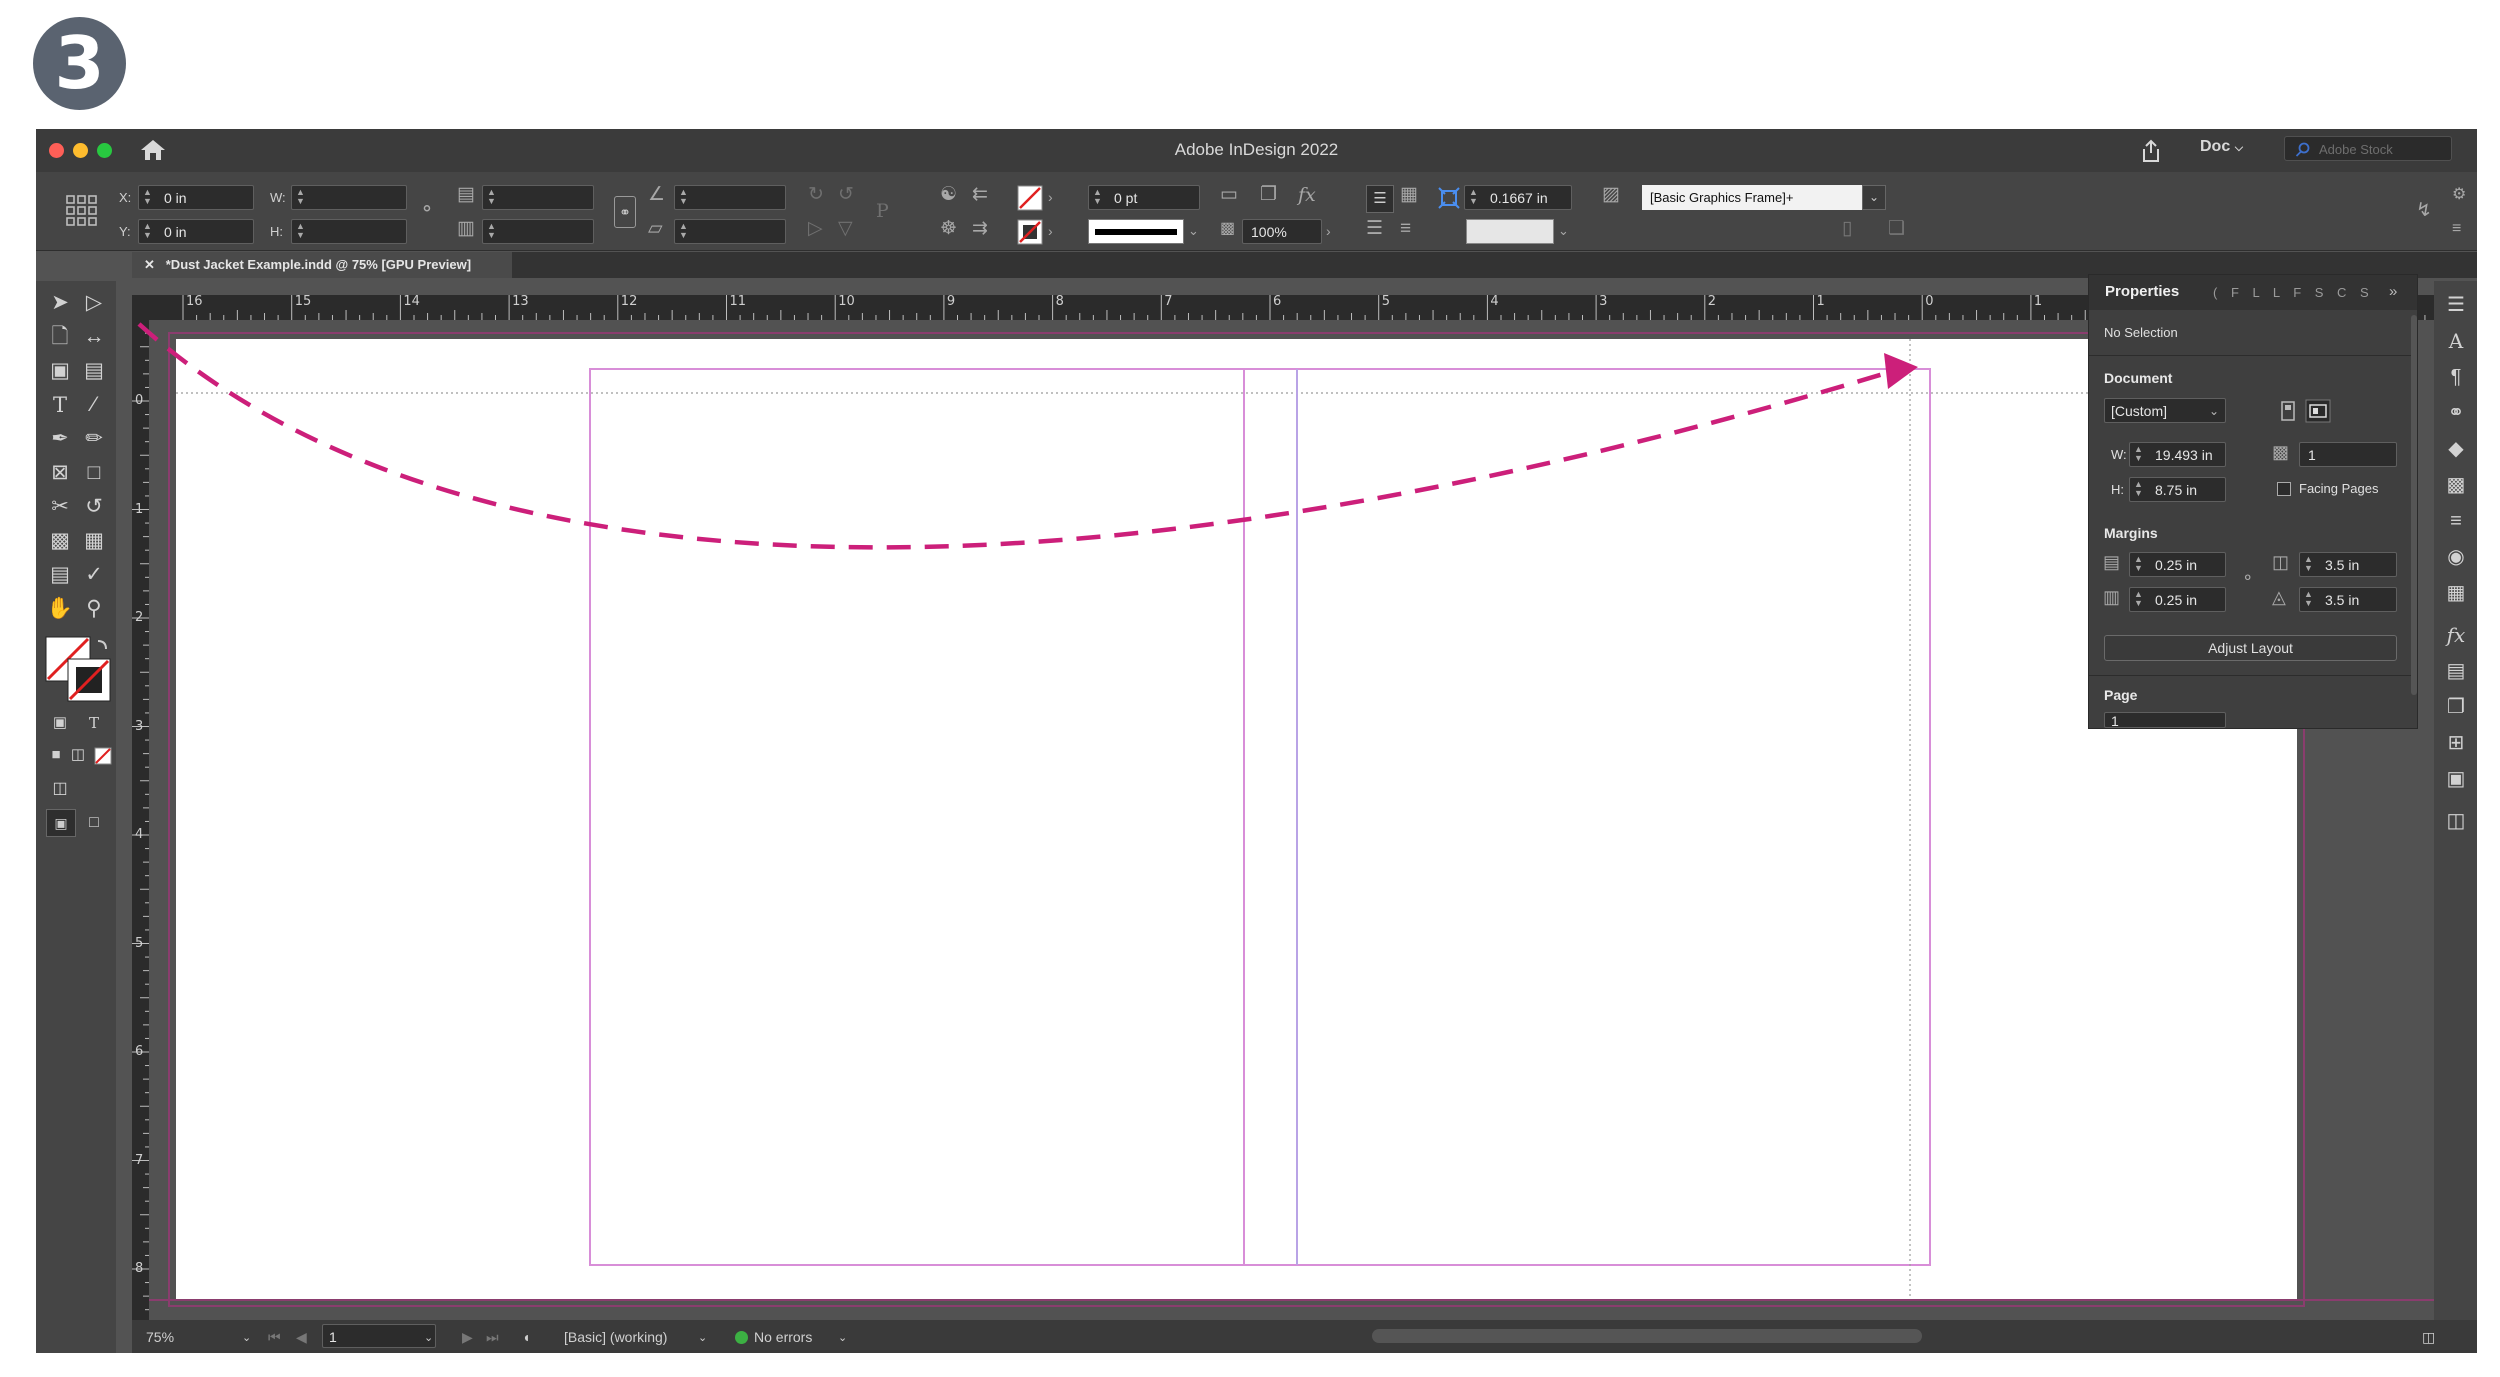  What do you see at coordinates (2414, 505) in the screenshot?
I see `panel-scrollbar` at bounding box center [2414, 505].